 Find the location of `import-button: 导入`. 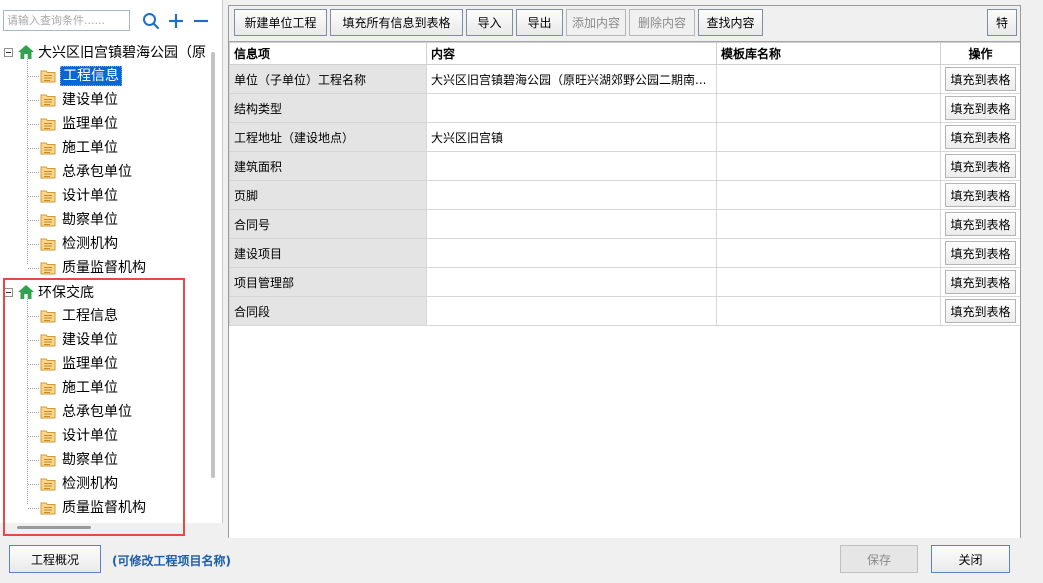

import-button: 导入 is located at coordinates (489, 22).